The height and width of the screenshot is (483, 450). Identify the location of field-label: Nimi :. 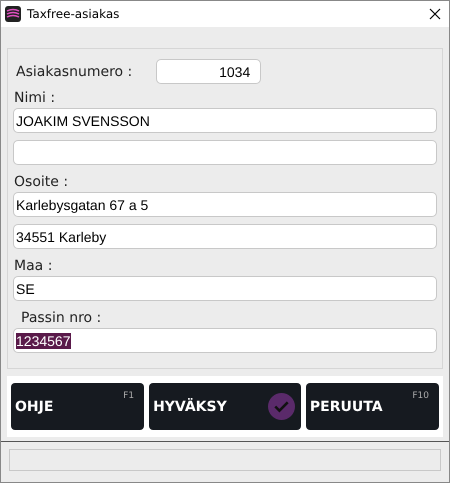
(34, 98).